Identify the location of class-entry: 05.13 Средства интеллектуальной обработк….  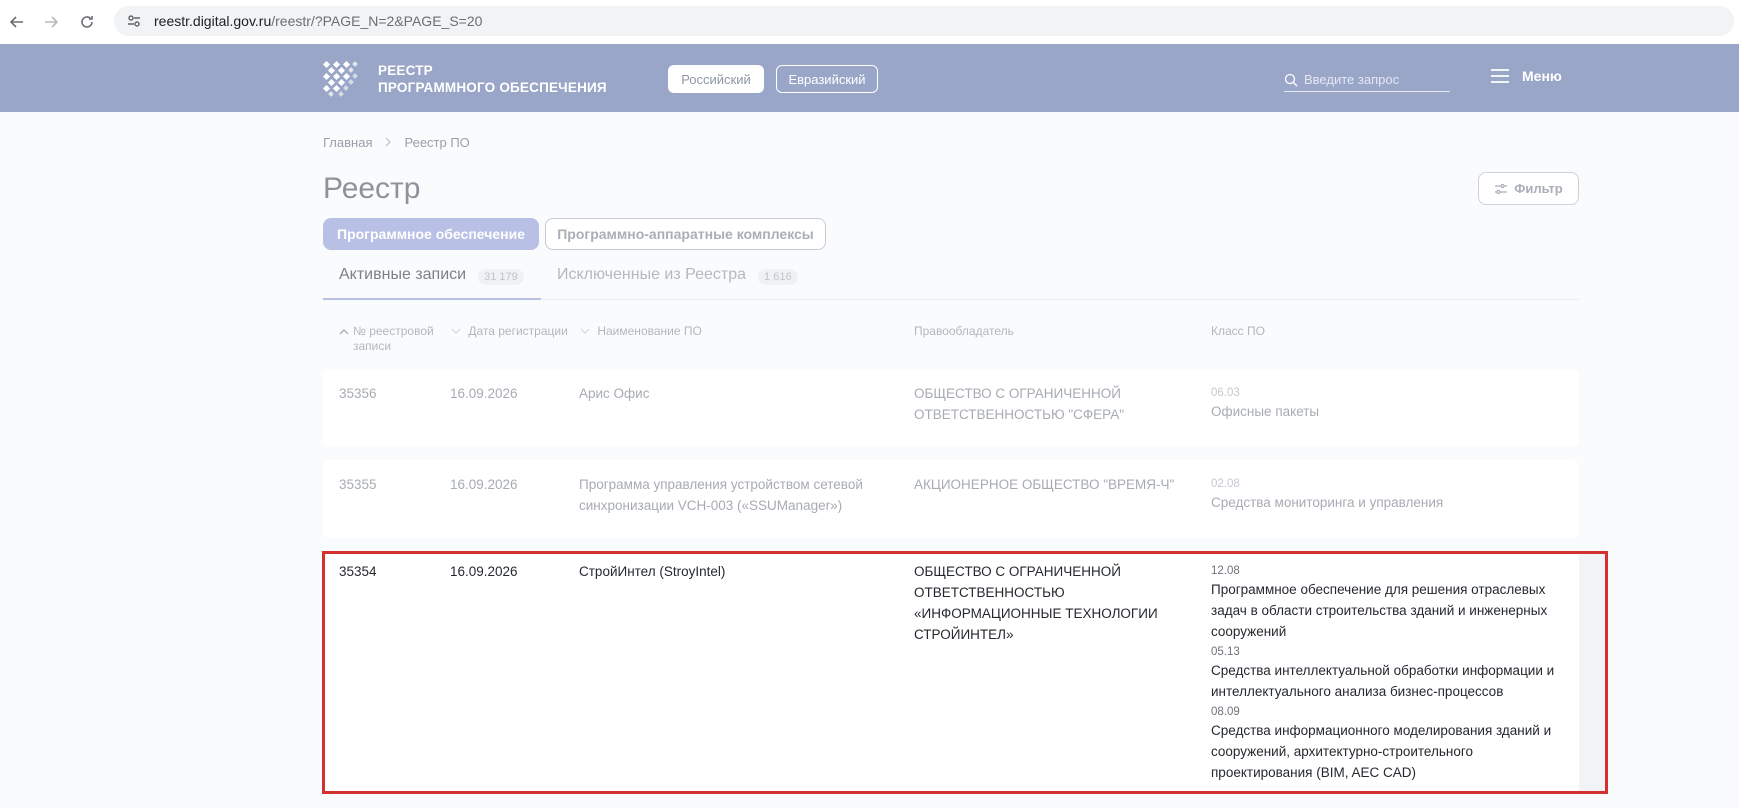
(1387, 673).